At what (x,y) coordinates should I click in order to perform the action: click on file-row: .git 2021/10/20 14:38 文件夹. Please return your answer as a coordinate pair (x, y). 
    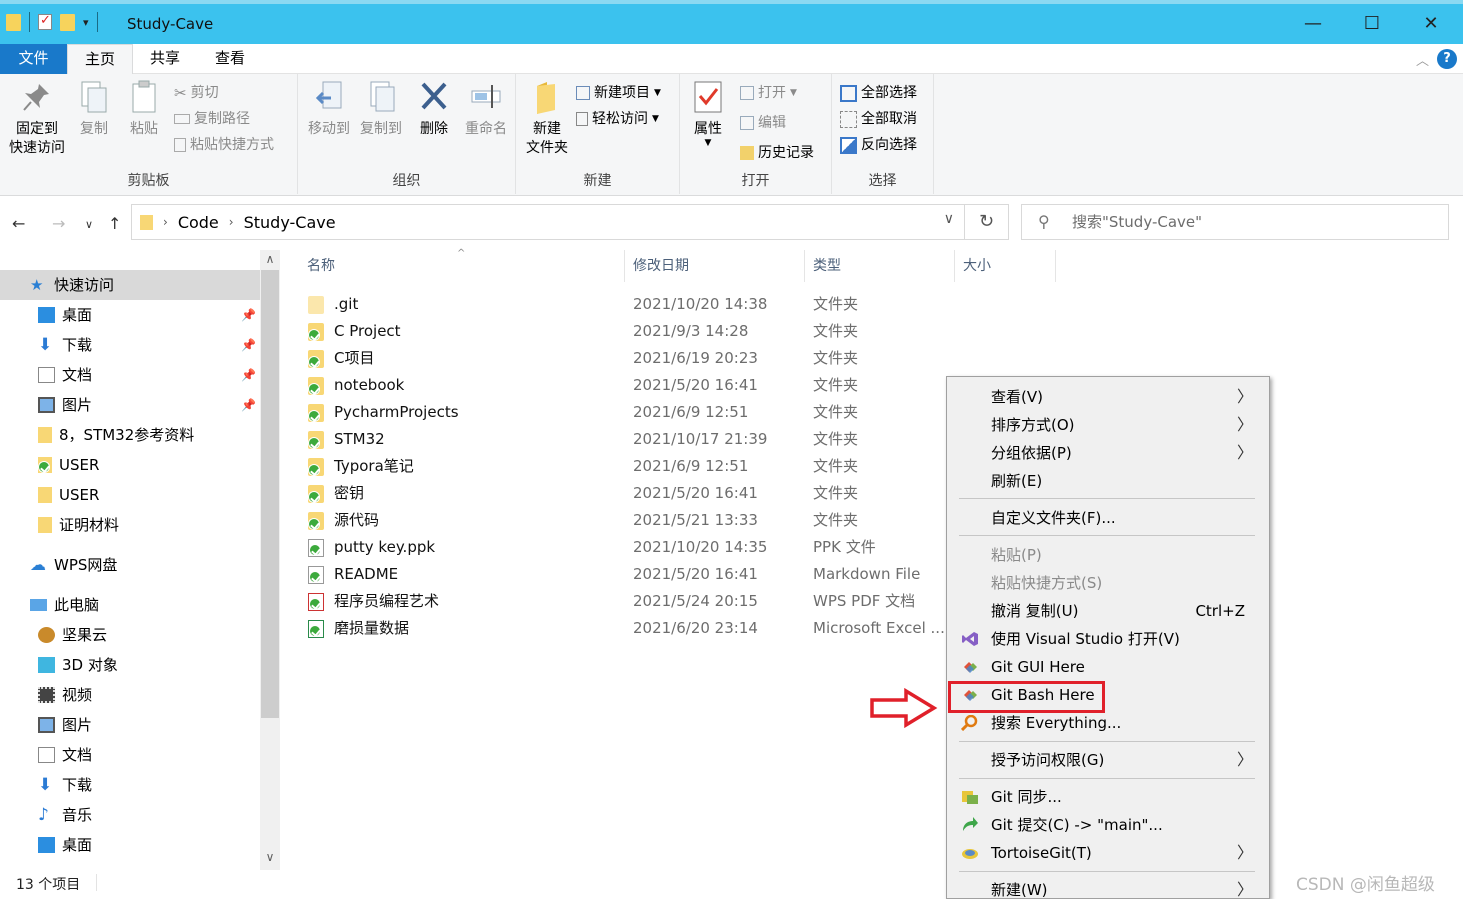
    Looking at the image, I should click on (625, 304).